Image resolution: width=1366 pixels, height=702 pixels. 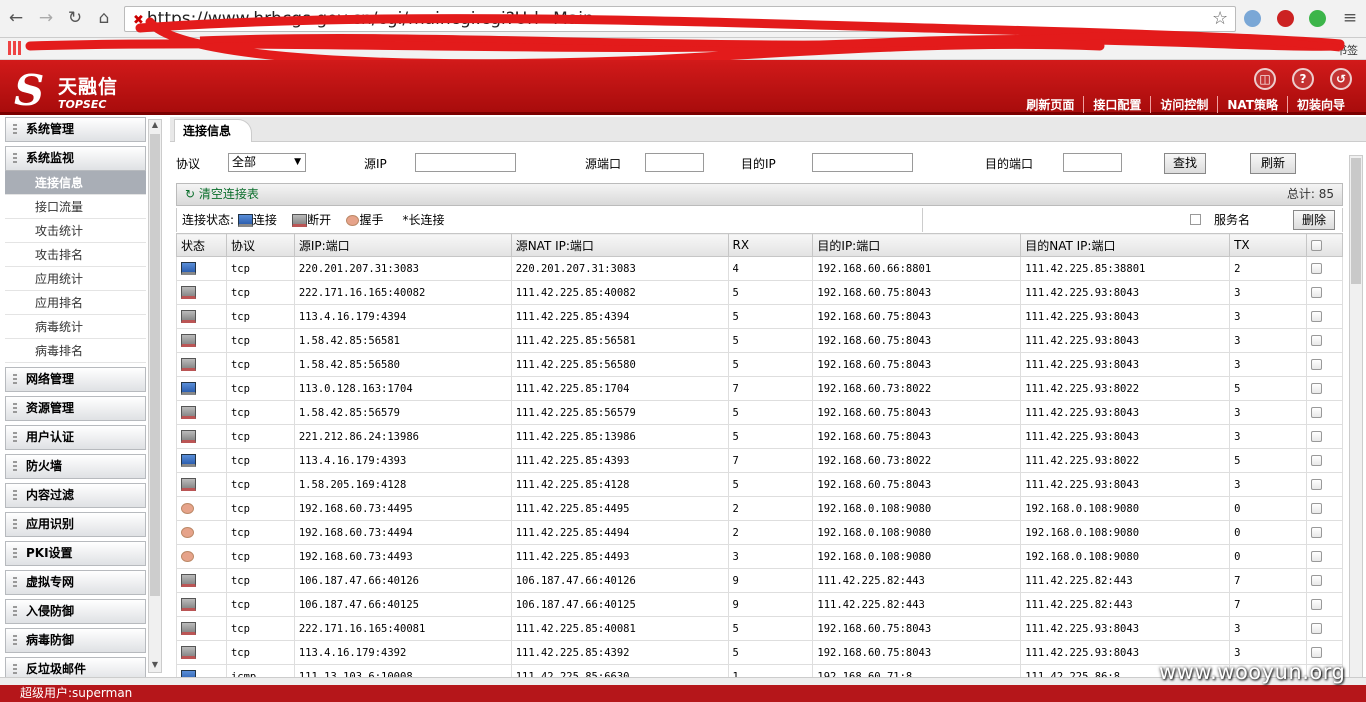 What do you see at coordinates (1356, 420) in the screenshot?
I see `main-scrollbar` at bounding box center [1356, 420].